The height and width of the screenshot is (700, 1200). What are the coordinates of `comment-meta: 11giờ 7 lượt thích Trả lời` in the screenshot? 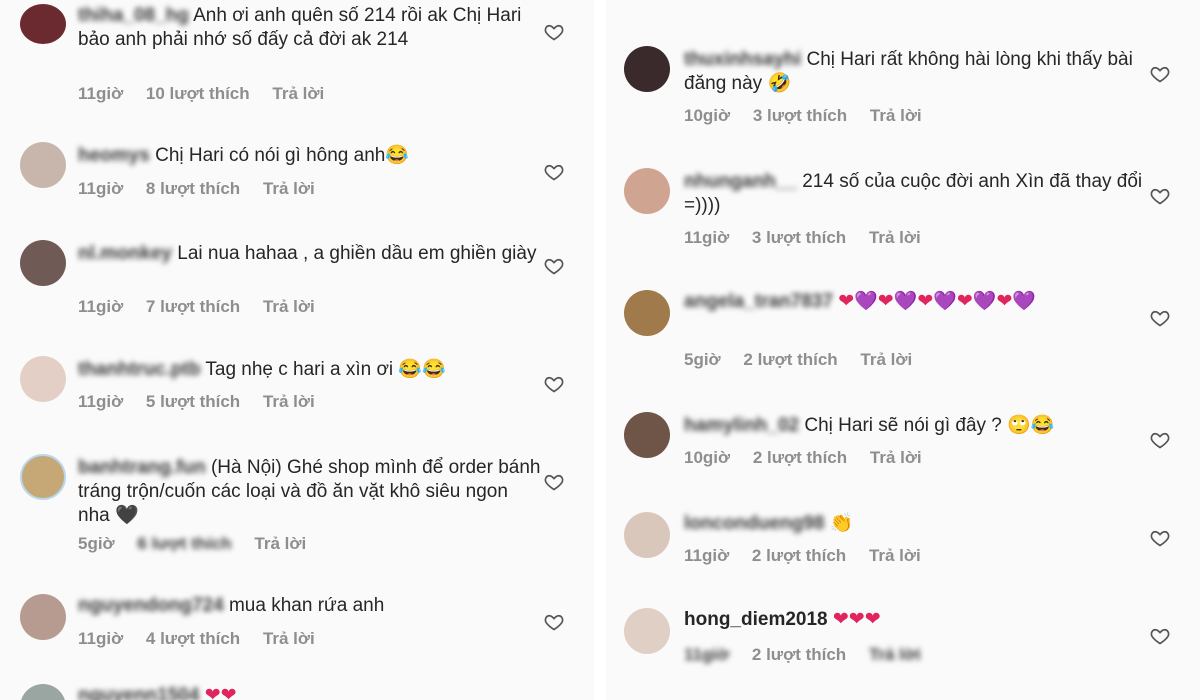 It's located at (205, 307).